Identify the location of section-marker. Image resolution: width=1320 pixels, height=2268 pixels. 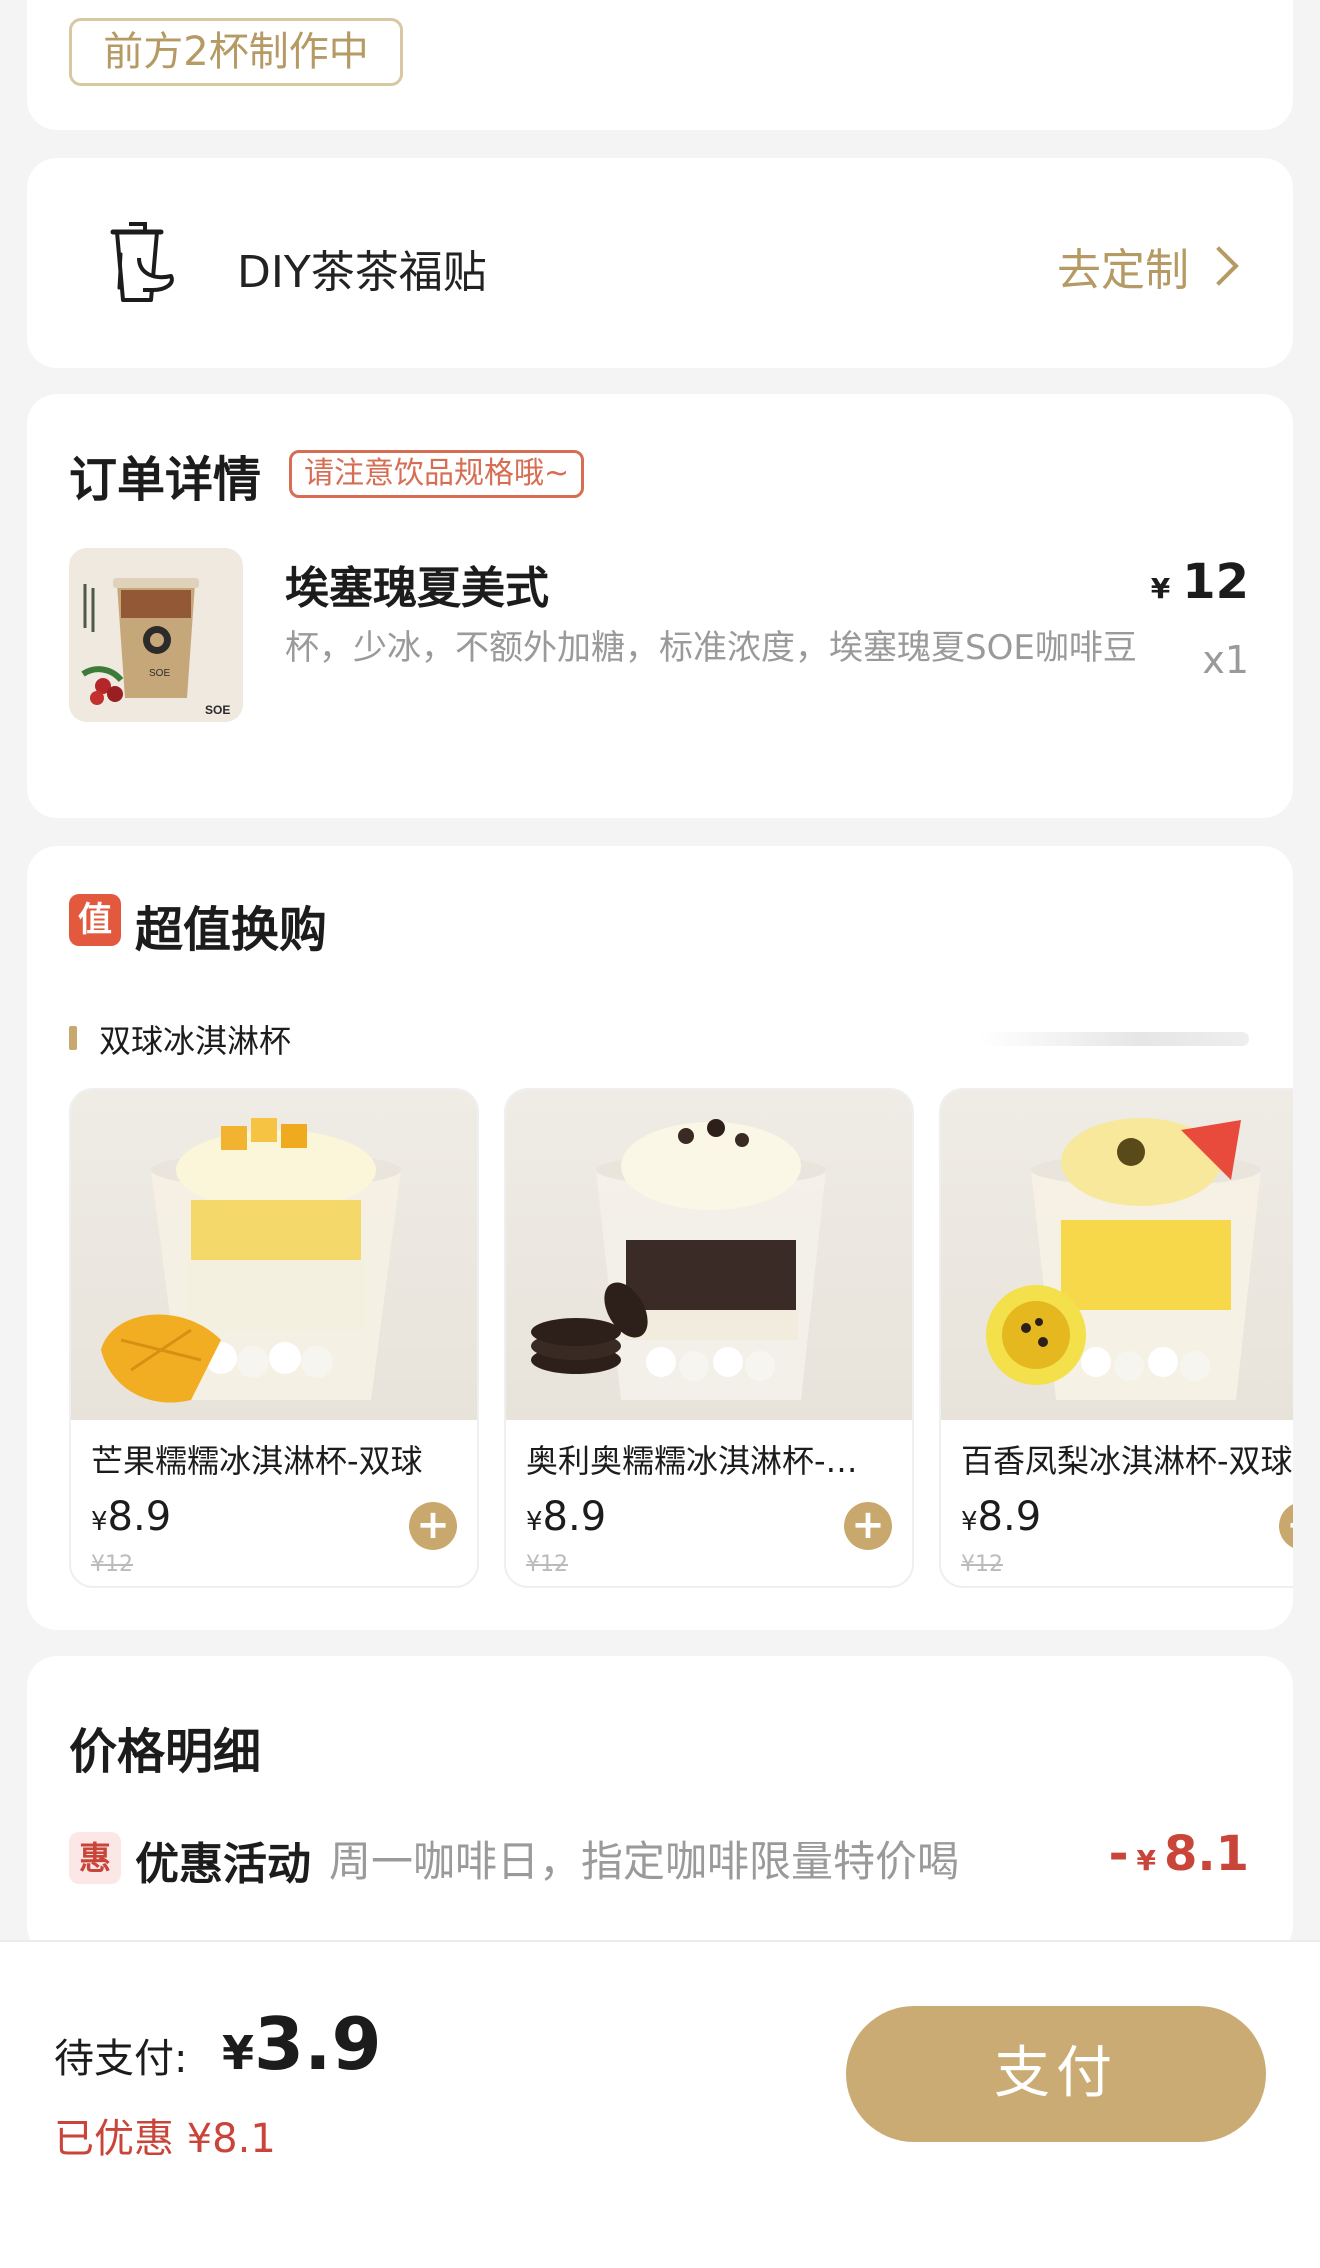
(73, 1038).